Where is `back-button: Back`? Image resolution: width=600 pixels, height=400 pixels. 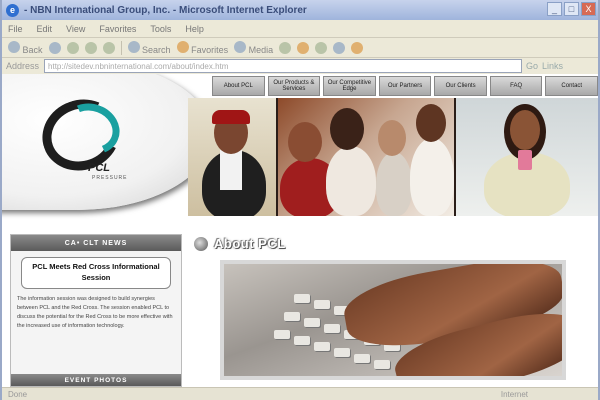
back-button: Back is located at coordinates (25, 47).